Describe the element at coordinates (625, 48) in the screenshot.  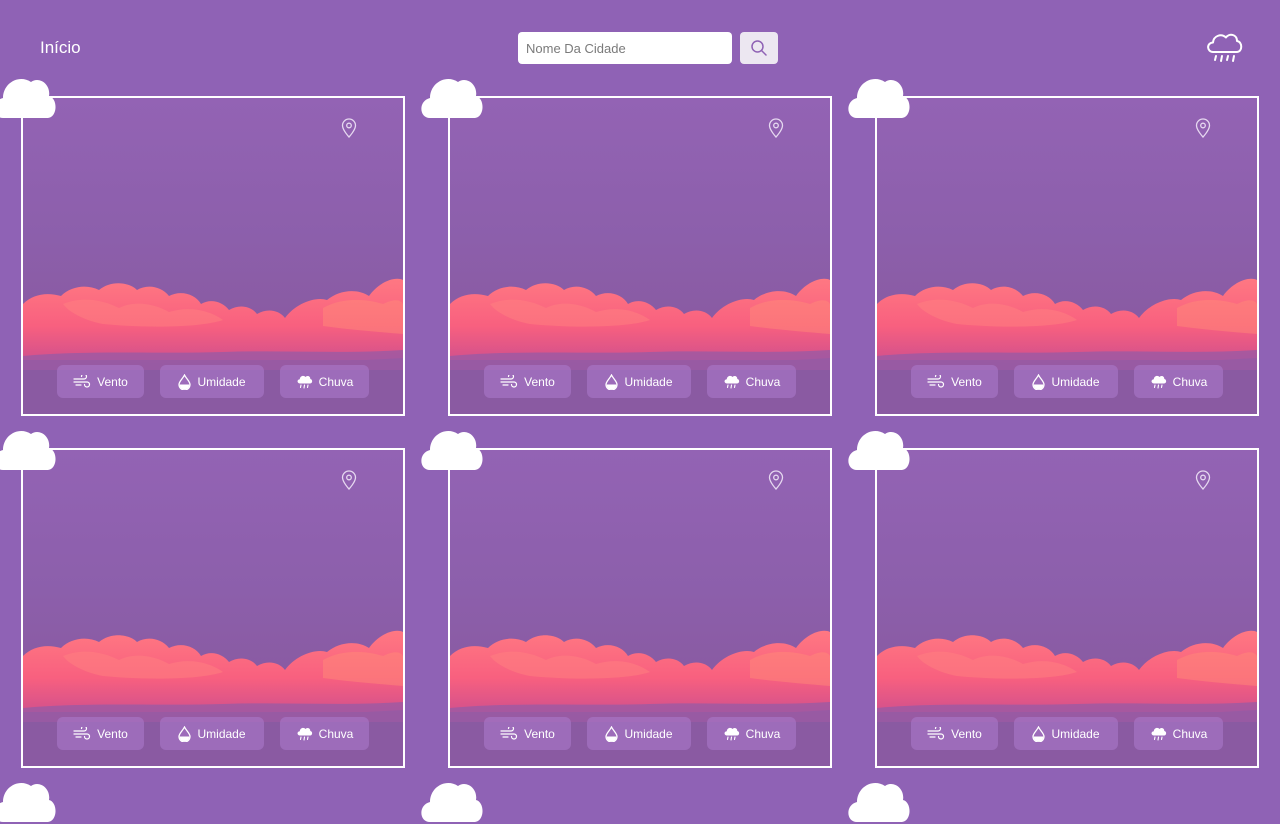
I see `city-search-input` at that location.